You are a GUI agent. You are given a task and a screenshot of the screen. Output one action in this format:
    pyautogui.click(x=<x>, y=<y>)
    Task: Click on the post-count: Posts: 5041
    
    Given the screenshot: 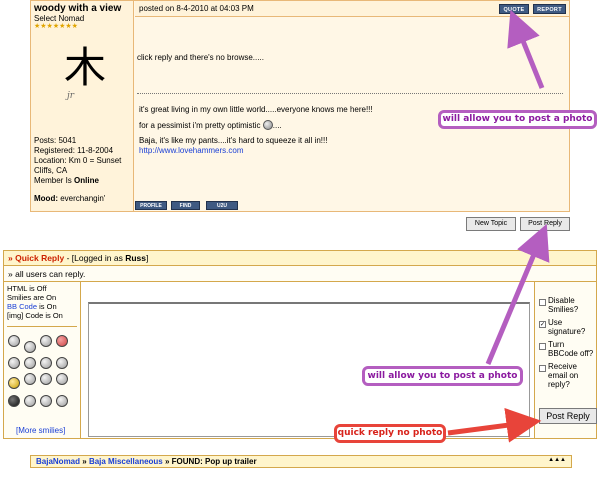 What is the action you would take?
    pyautogui.click(x=55, y=140)
    